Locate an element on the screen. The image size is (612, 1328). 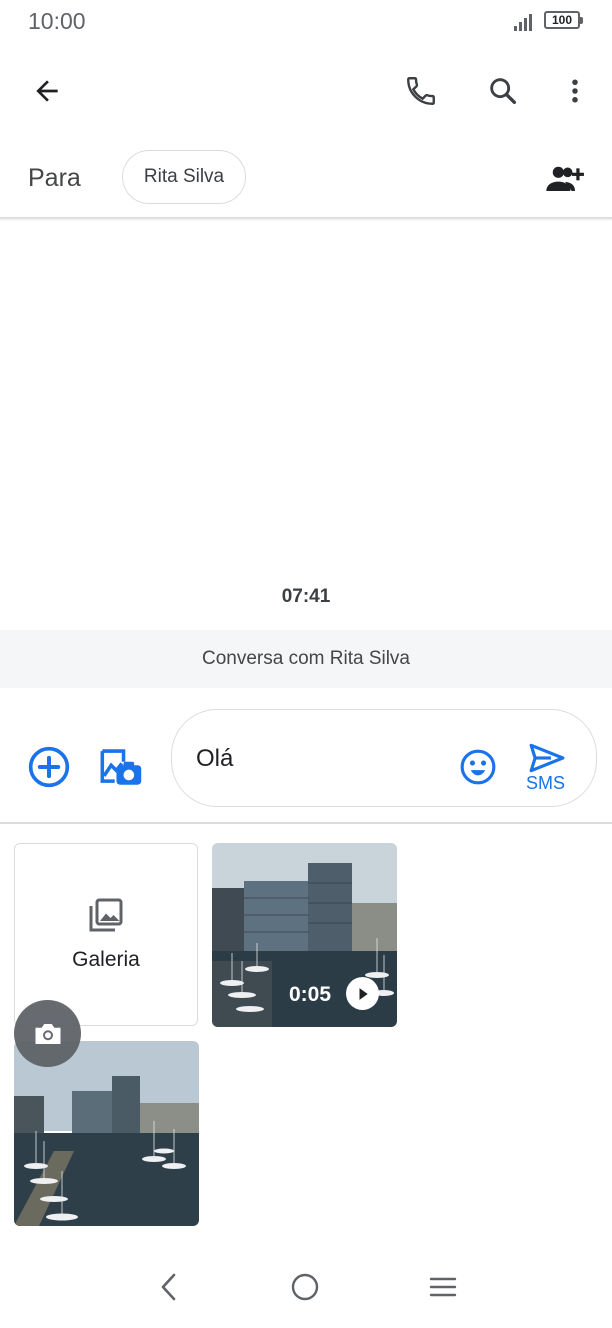
camera-gallery-icon is located at coordinates (121, 767).